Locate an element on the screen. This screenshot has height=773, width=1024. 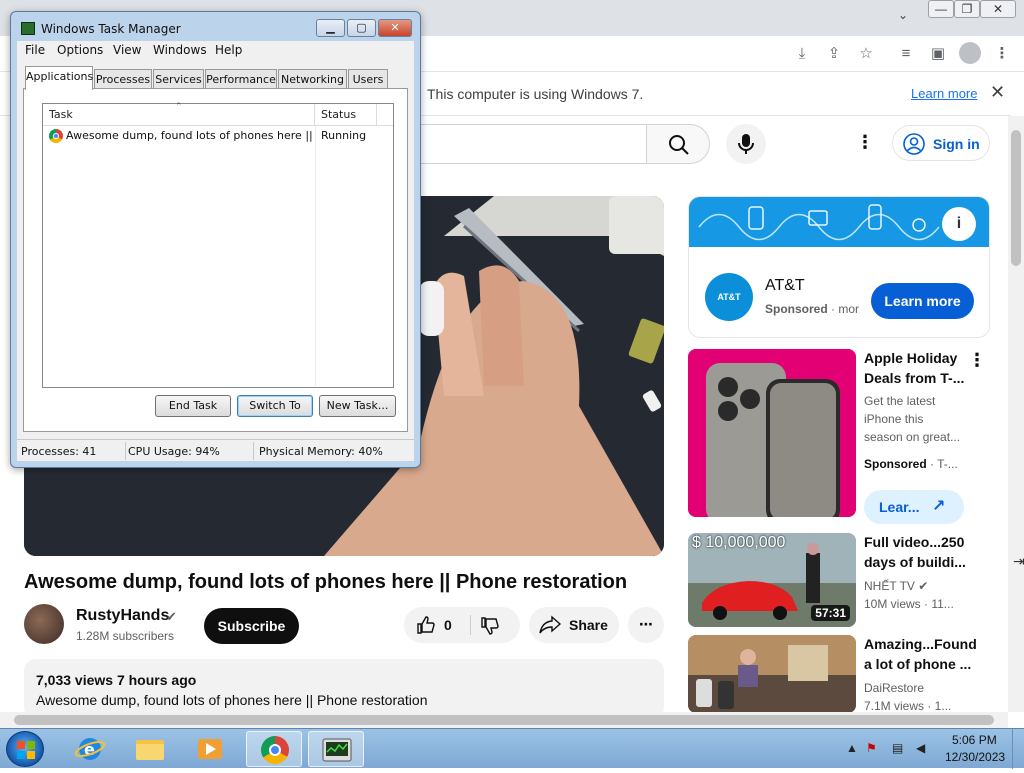
windows-logo-icon is located at coordinates (26, 750).